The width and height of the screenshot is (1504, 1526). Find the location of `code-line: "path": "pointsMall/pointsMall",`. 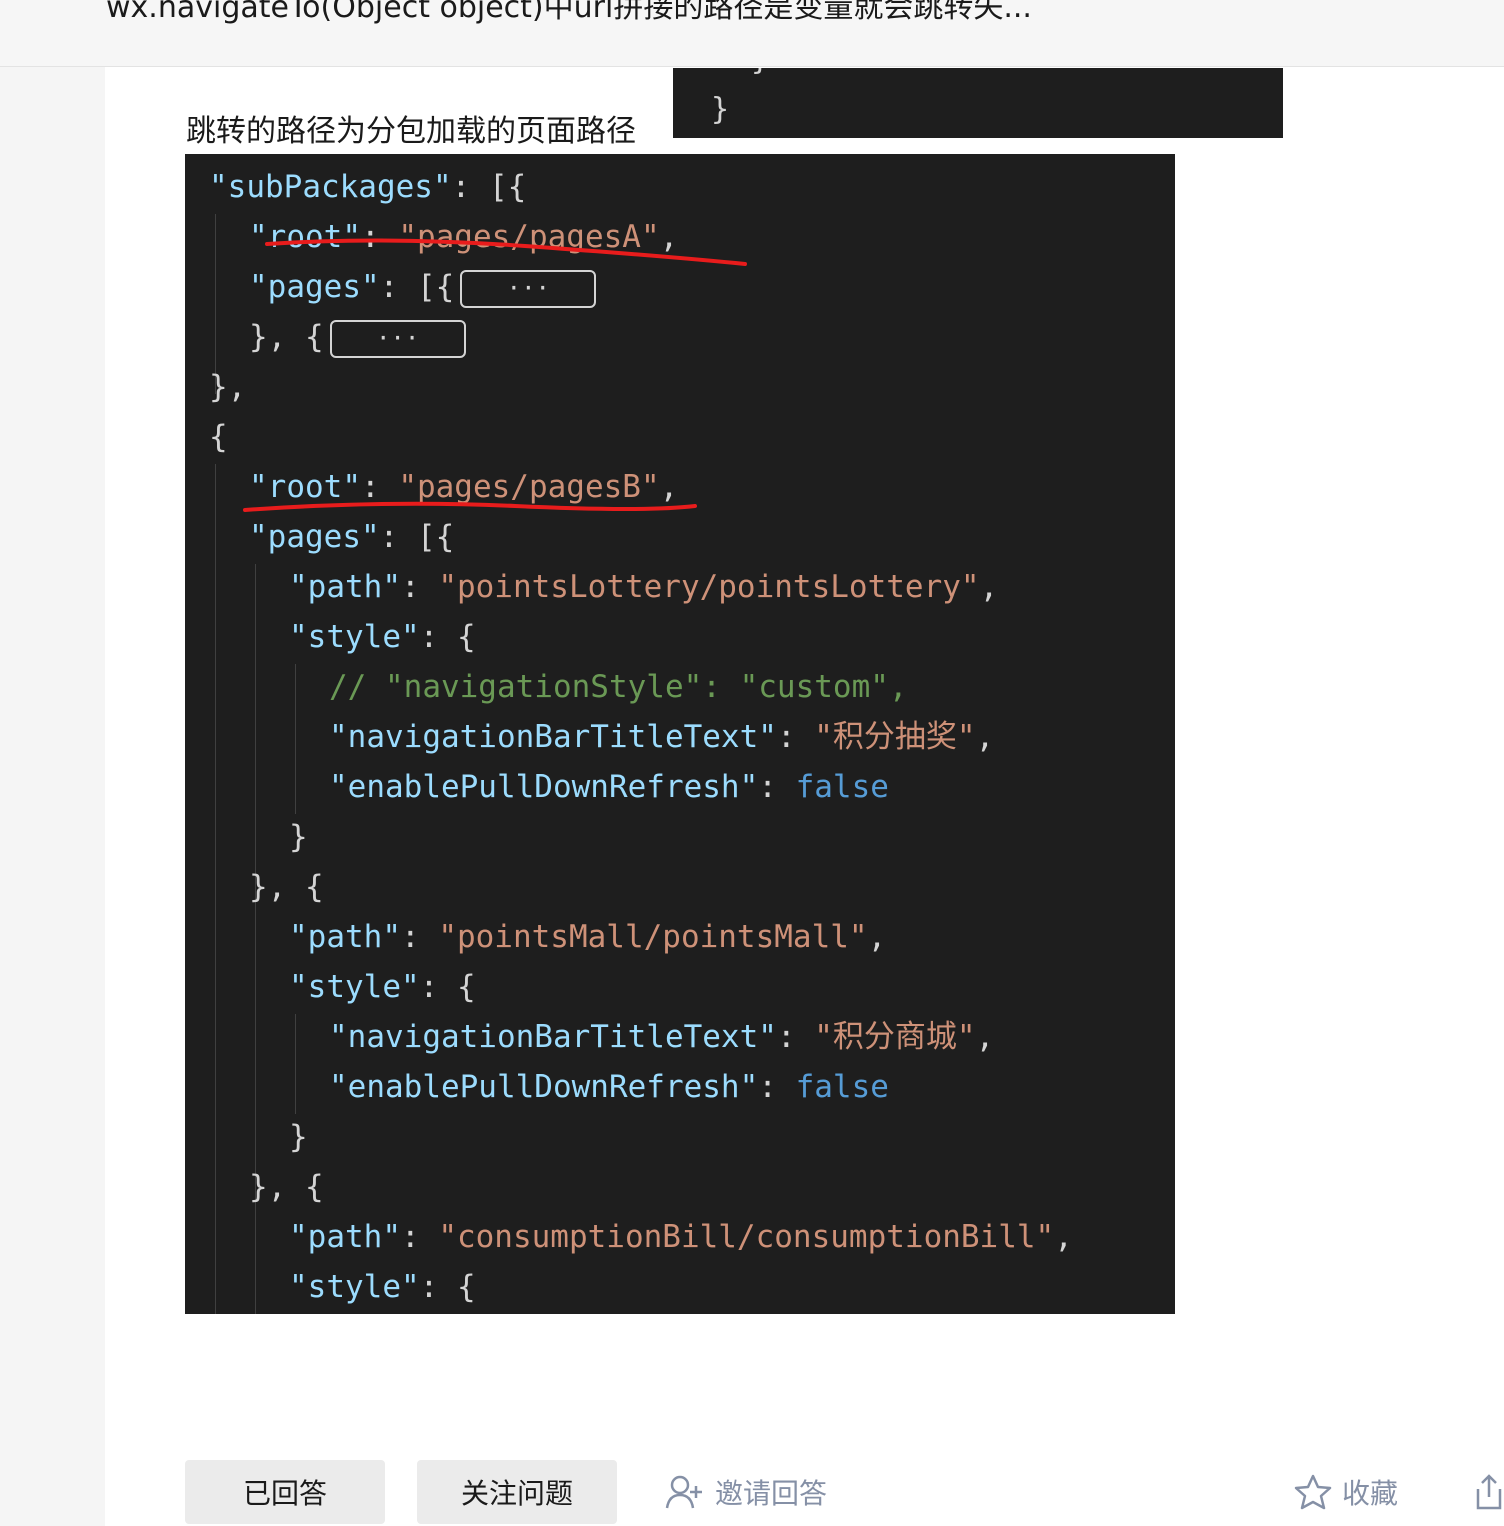

code-line: "path": "pointsMall/pointsMall", is located at coordinates (588, 937).